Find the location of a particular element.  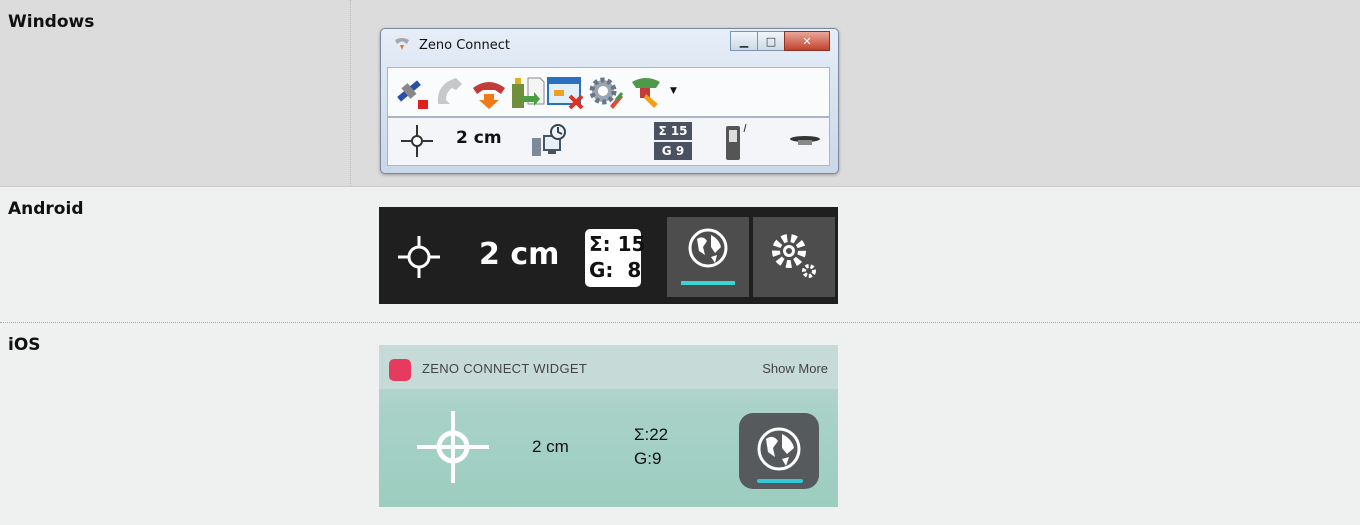

widget-title: ZENO CONNECT WIDGET is located at coordinates (505, 368).